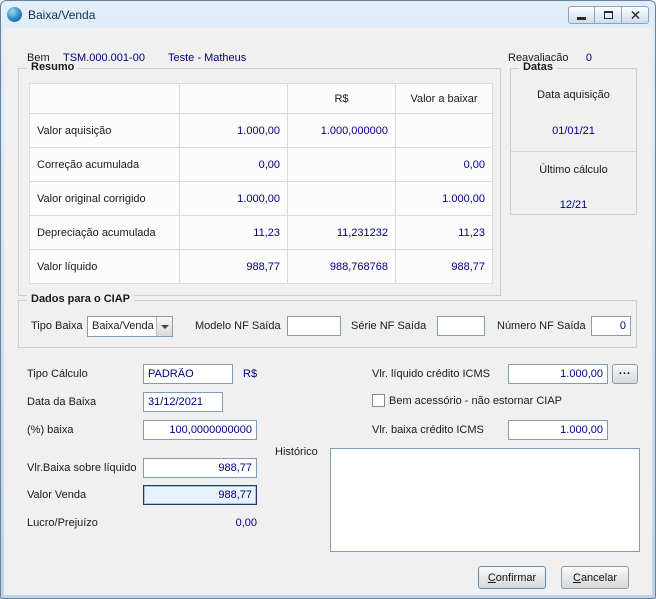  What do you see at coordinates (389, 326) in the screenshot?
I see `serie-nf-label: Série NF Saída` at bounding box center [389, 326].